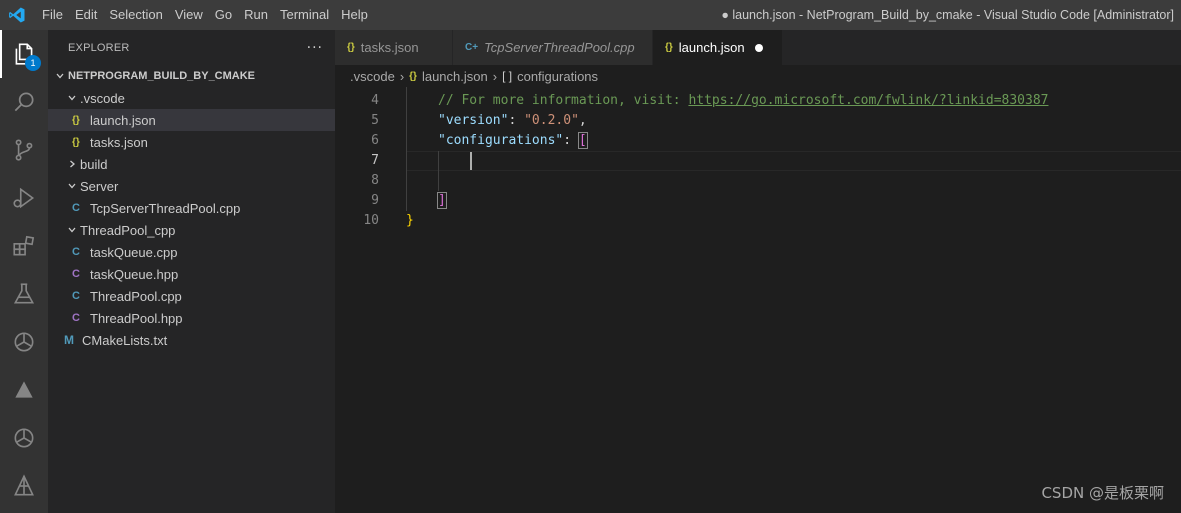  I want to click on menu-view: View, so click(189, 15).